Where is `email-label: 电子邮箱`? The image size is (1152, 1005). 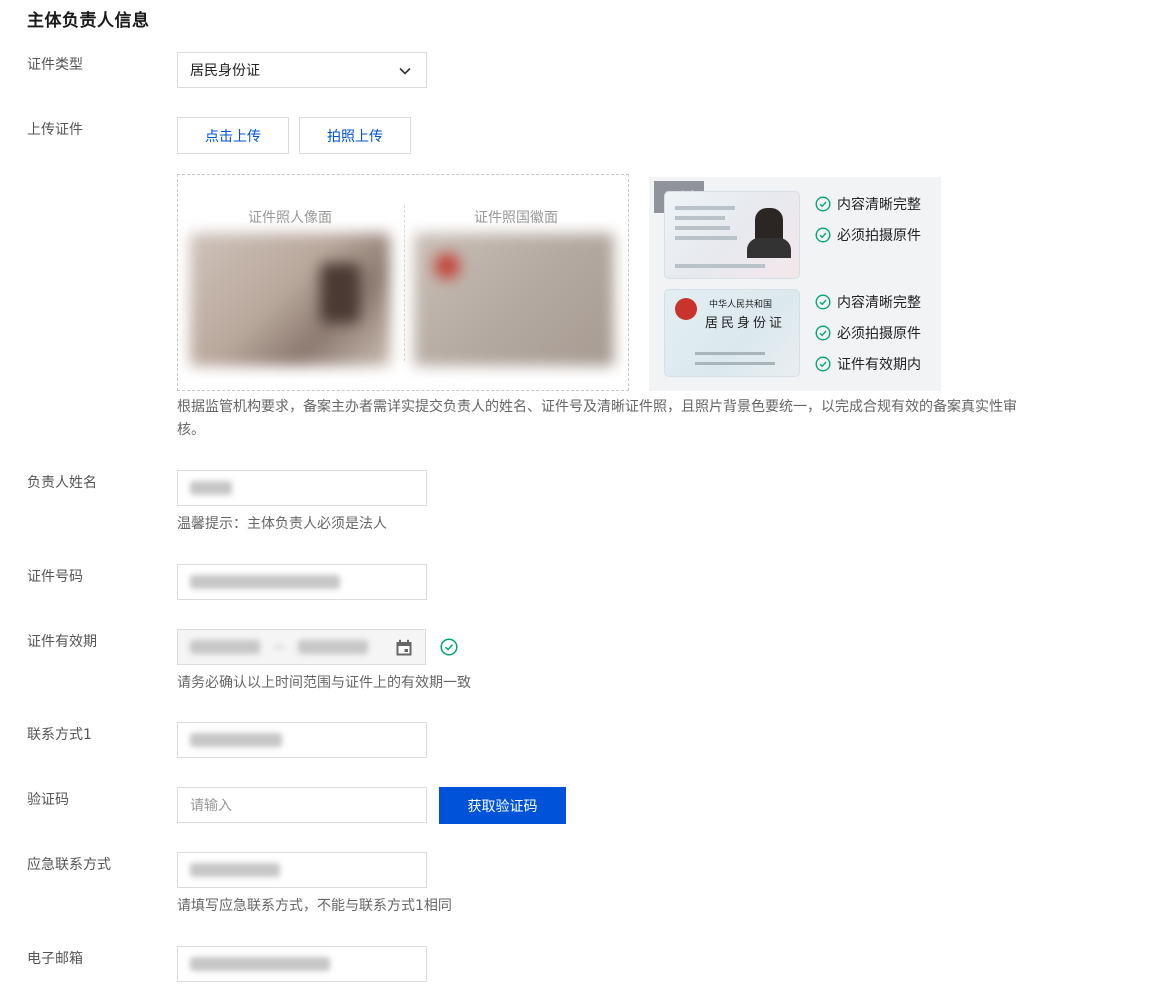 email-label: 电子邮箱 is located at coordinates (55, 959).